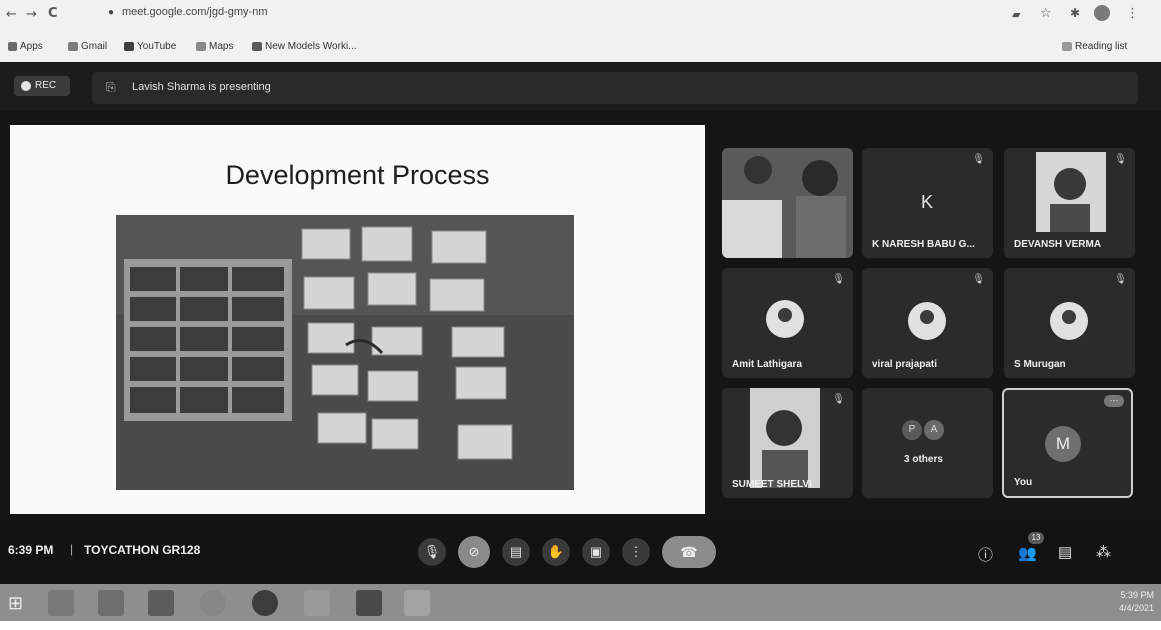 The height and width of the screenshot is (630, 1161). I want to click on participant-tile: 🎙 S Murugan, so click(1069, 323).